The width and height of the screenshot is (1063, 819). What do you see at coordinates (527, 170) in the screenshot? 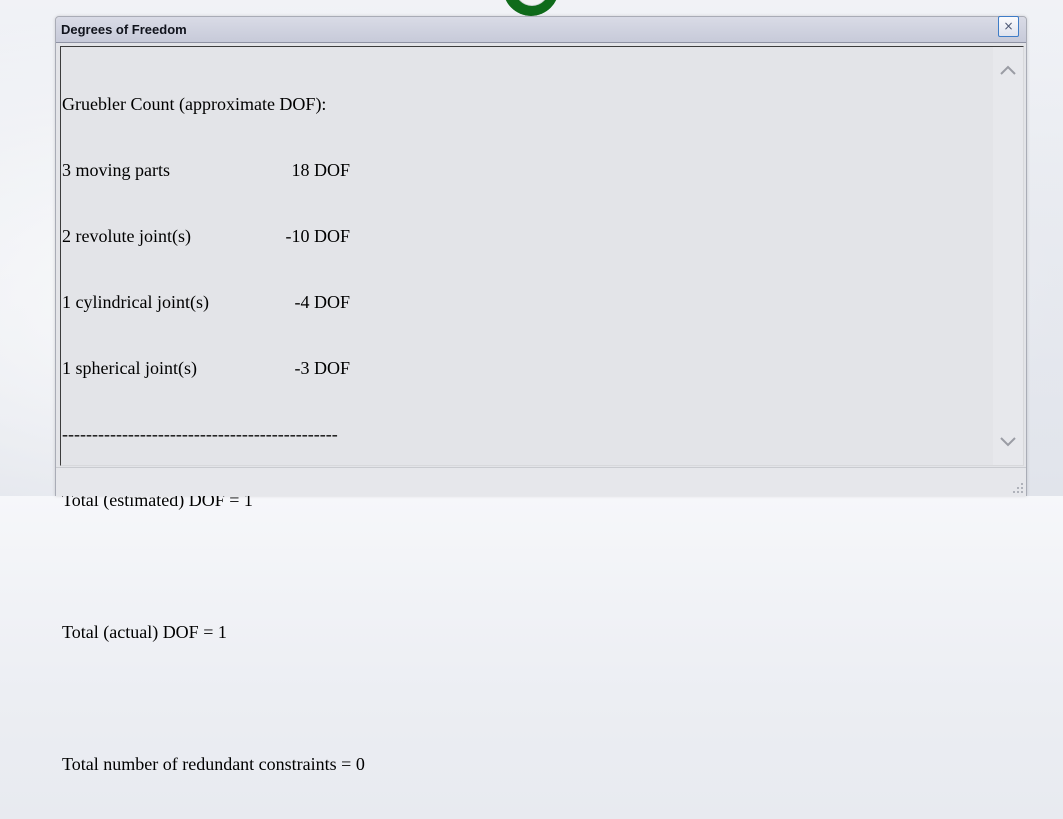
I see `report-row: 3 moving parts 18 DOF` at bounding box center [527, 170].